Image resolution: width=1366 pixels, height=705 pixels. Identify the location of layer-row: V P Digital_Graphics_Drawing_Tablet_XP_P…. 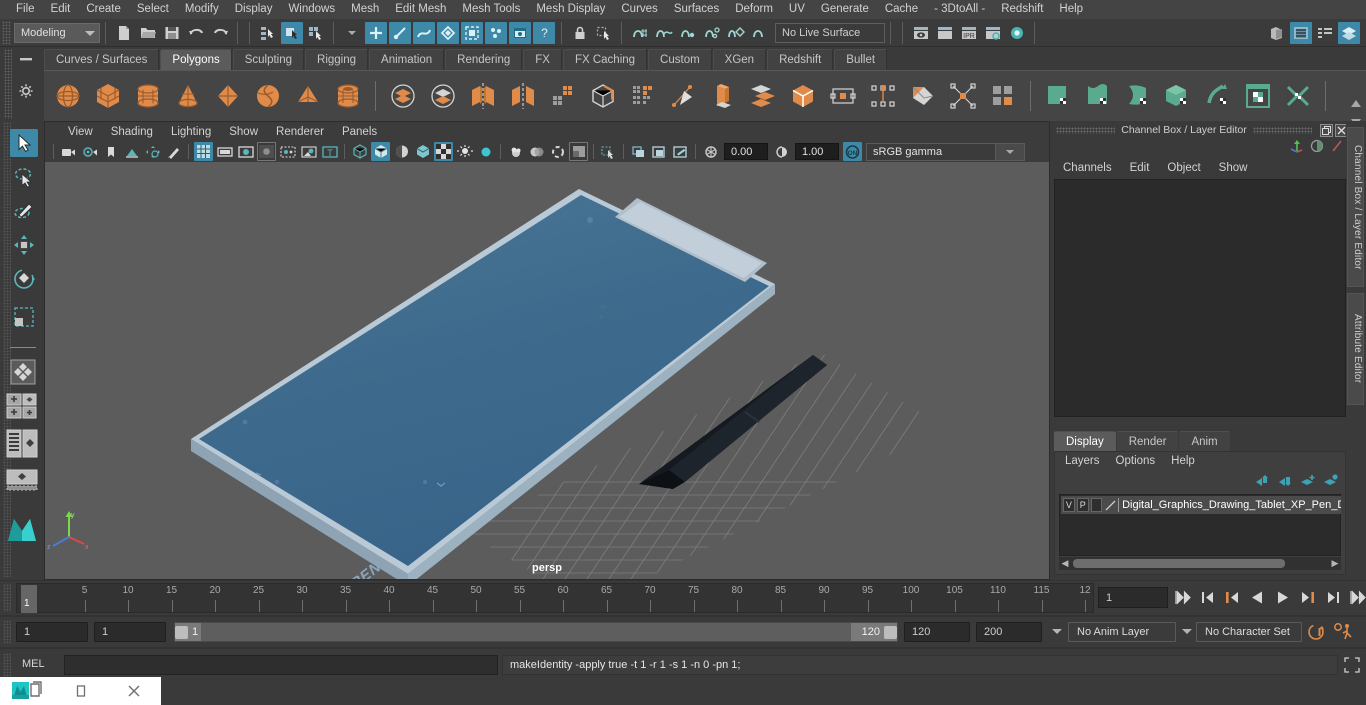
(1201, 505).